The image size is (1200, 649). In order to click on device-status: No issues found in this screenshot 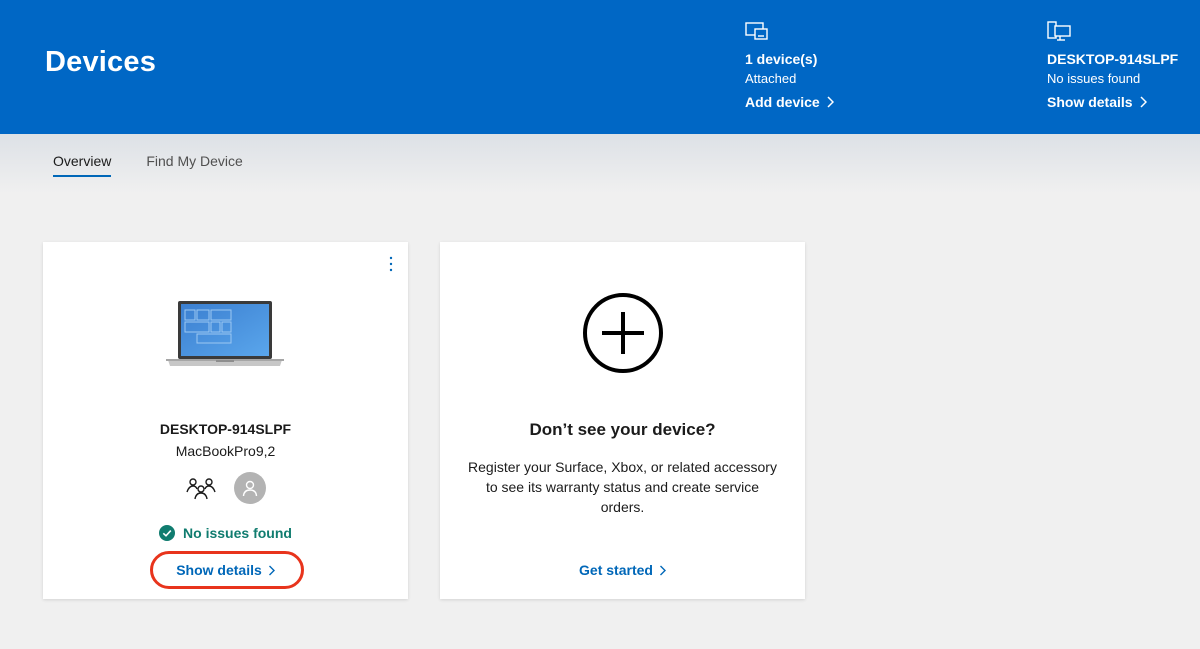, I will do `click(225, 533)`.